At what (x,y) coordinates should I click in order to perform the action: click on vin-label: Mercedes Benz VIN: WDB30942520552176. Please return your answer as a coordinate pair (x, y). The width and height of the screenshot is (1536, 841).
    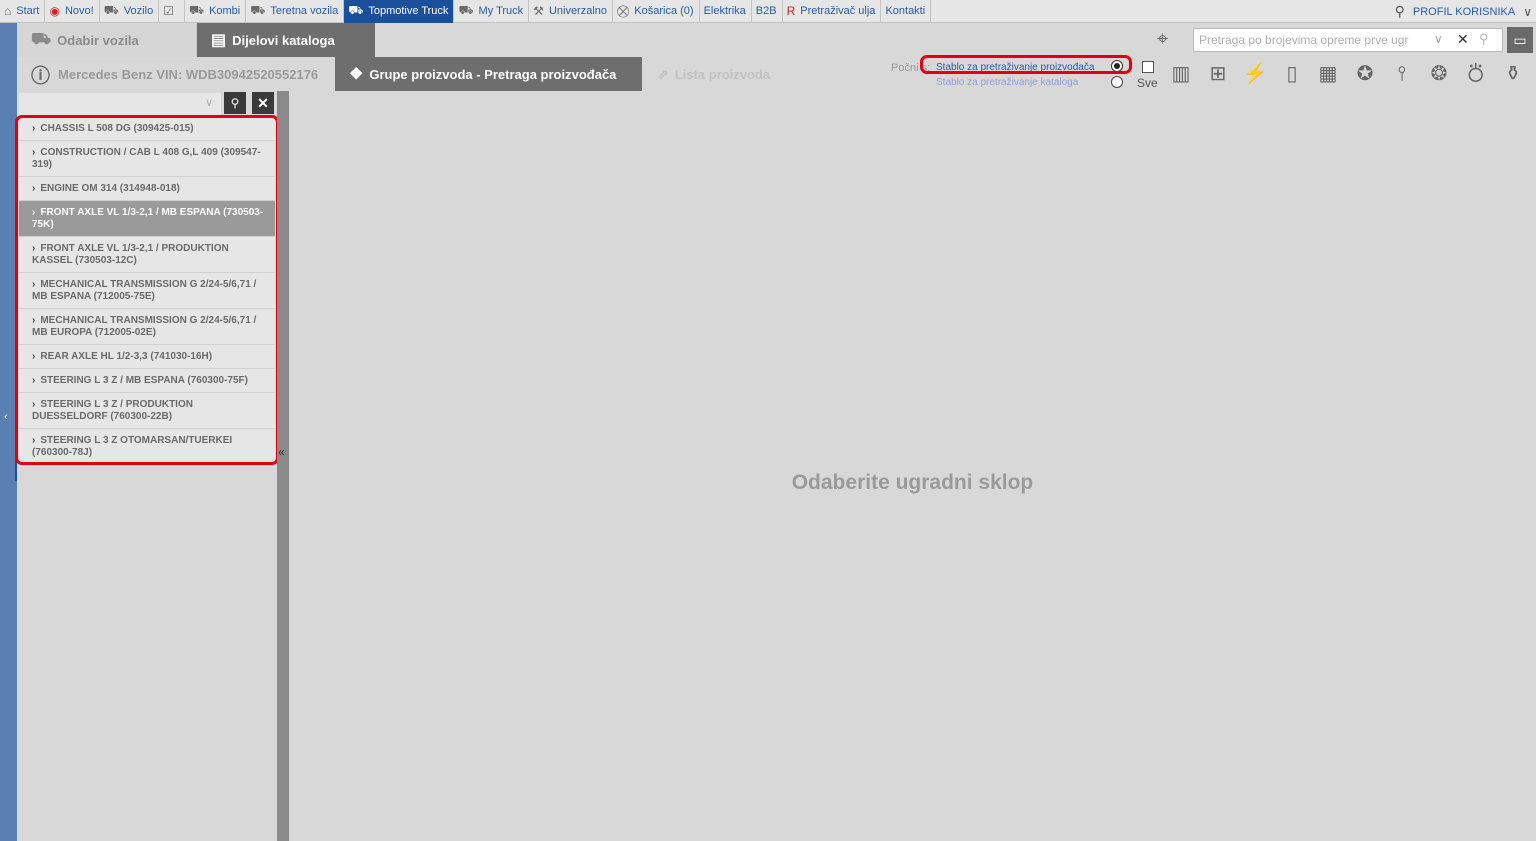
    Looking at the image, I should click on (188, 74).